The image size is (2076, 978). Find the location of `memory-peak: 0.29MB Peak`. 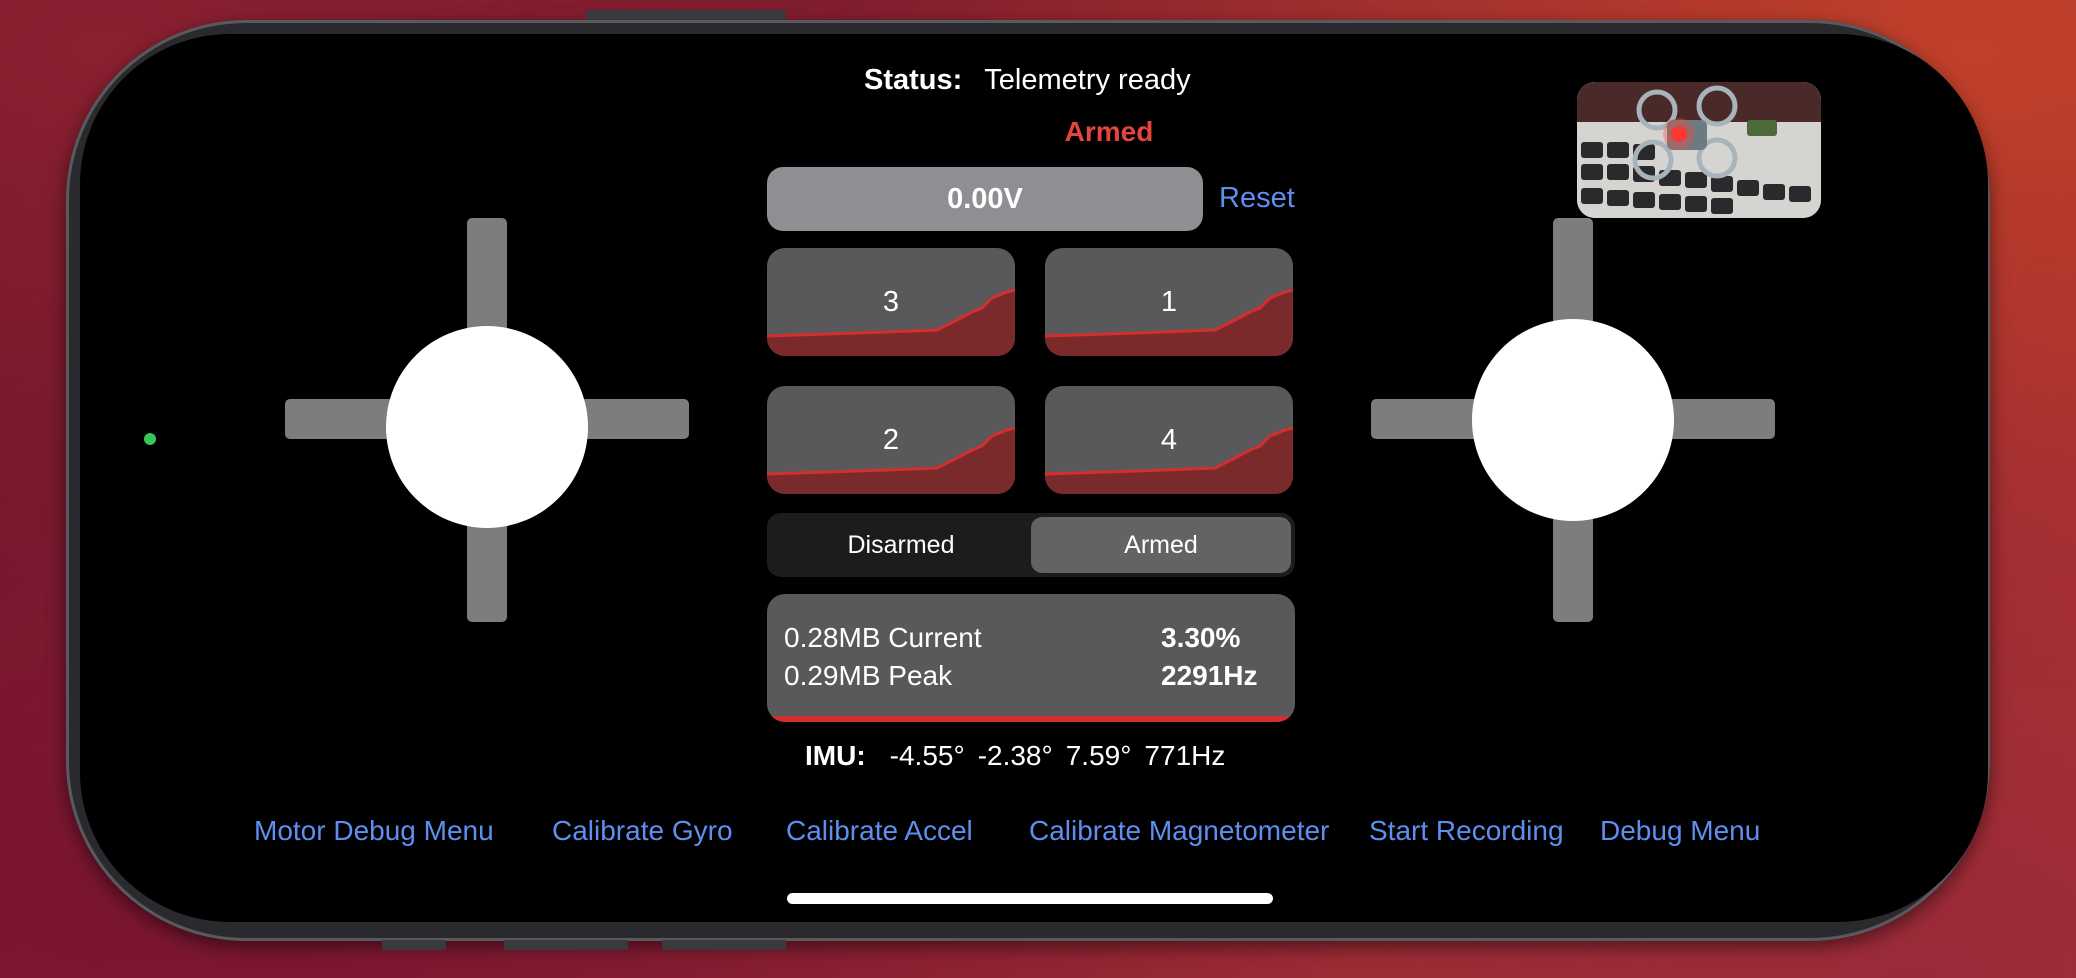

memory-peak: 0.29MB Peak is located at coordinates (868, 675).